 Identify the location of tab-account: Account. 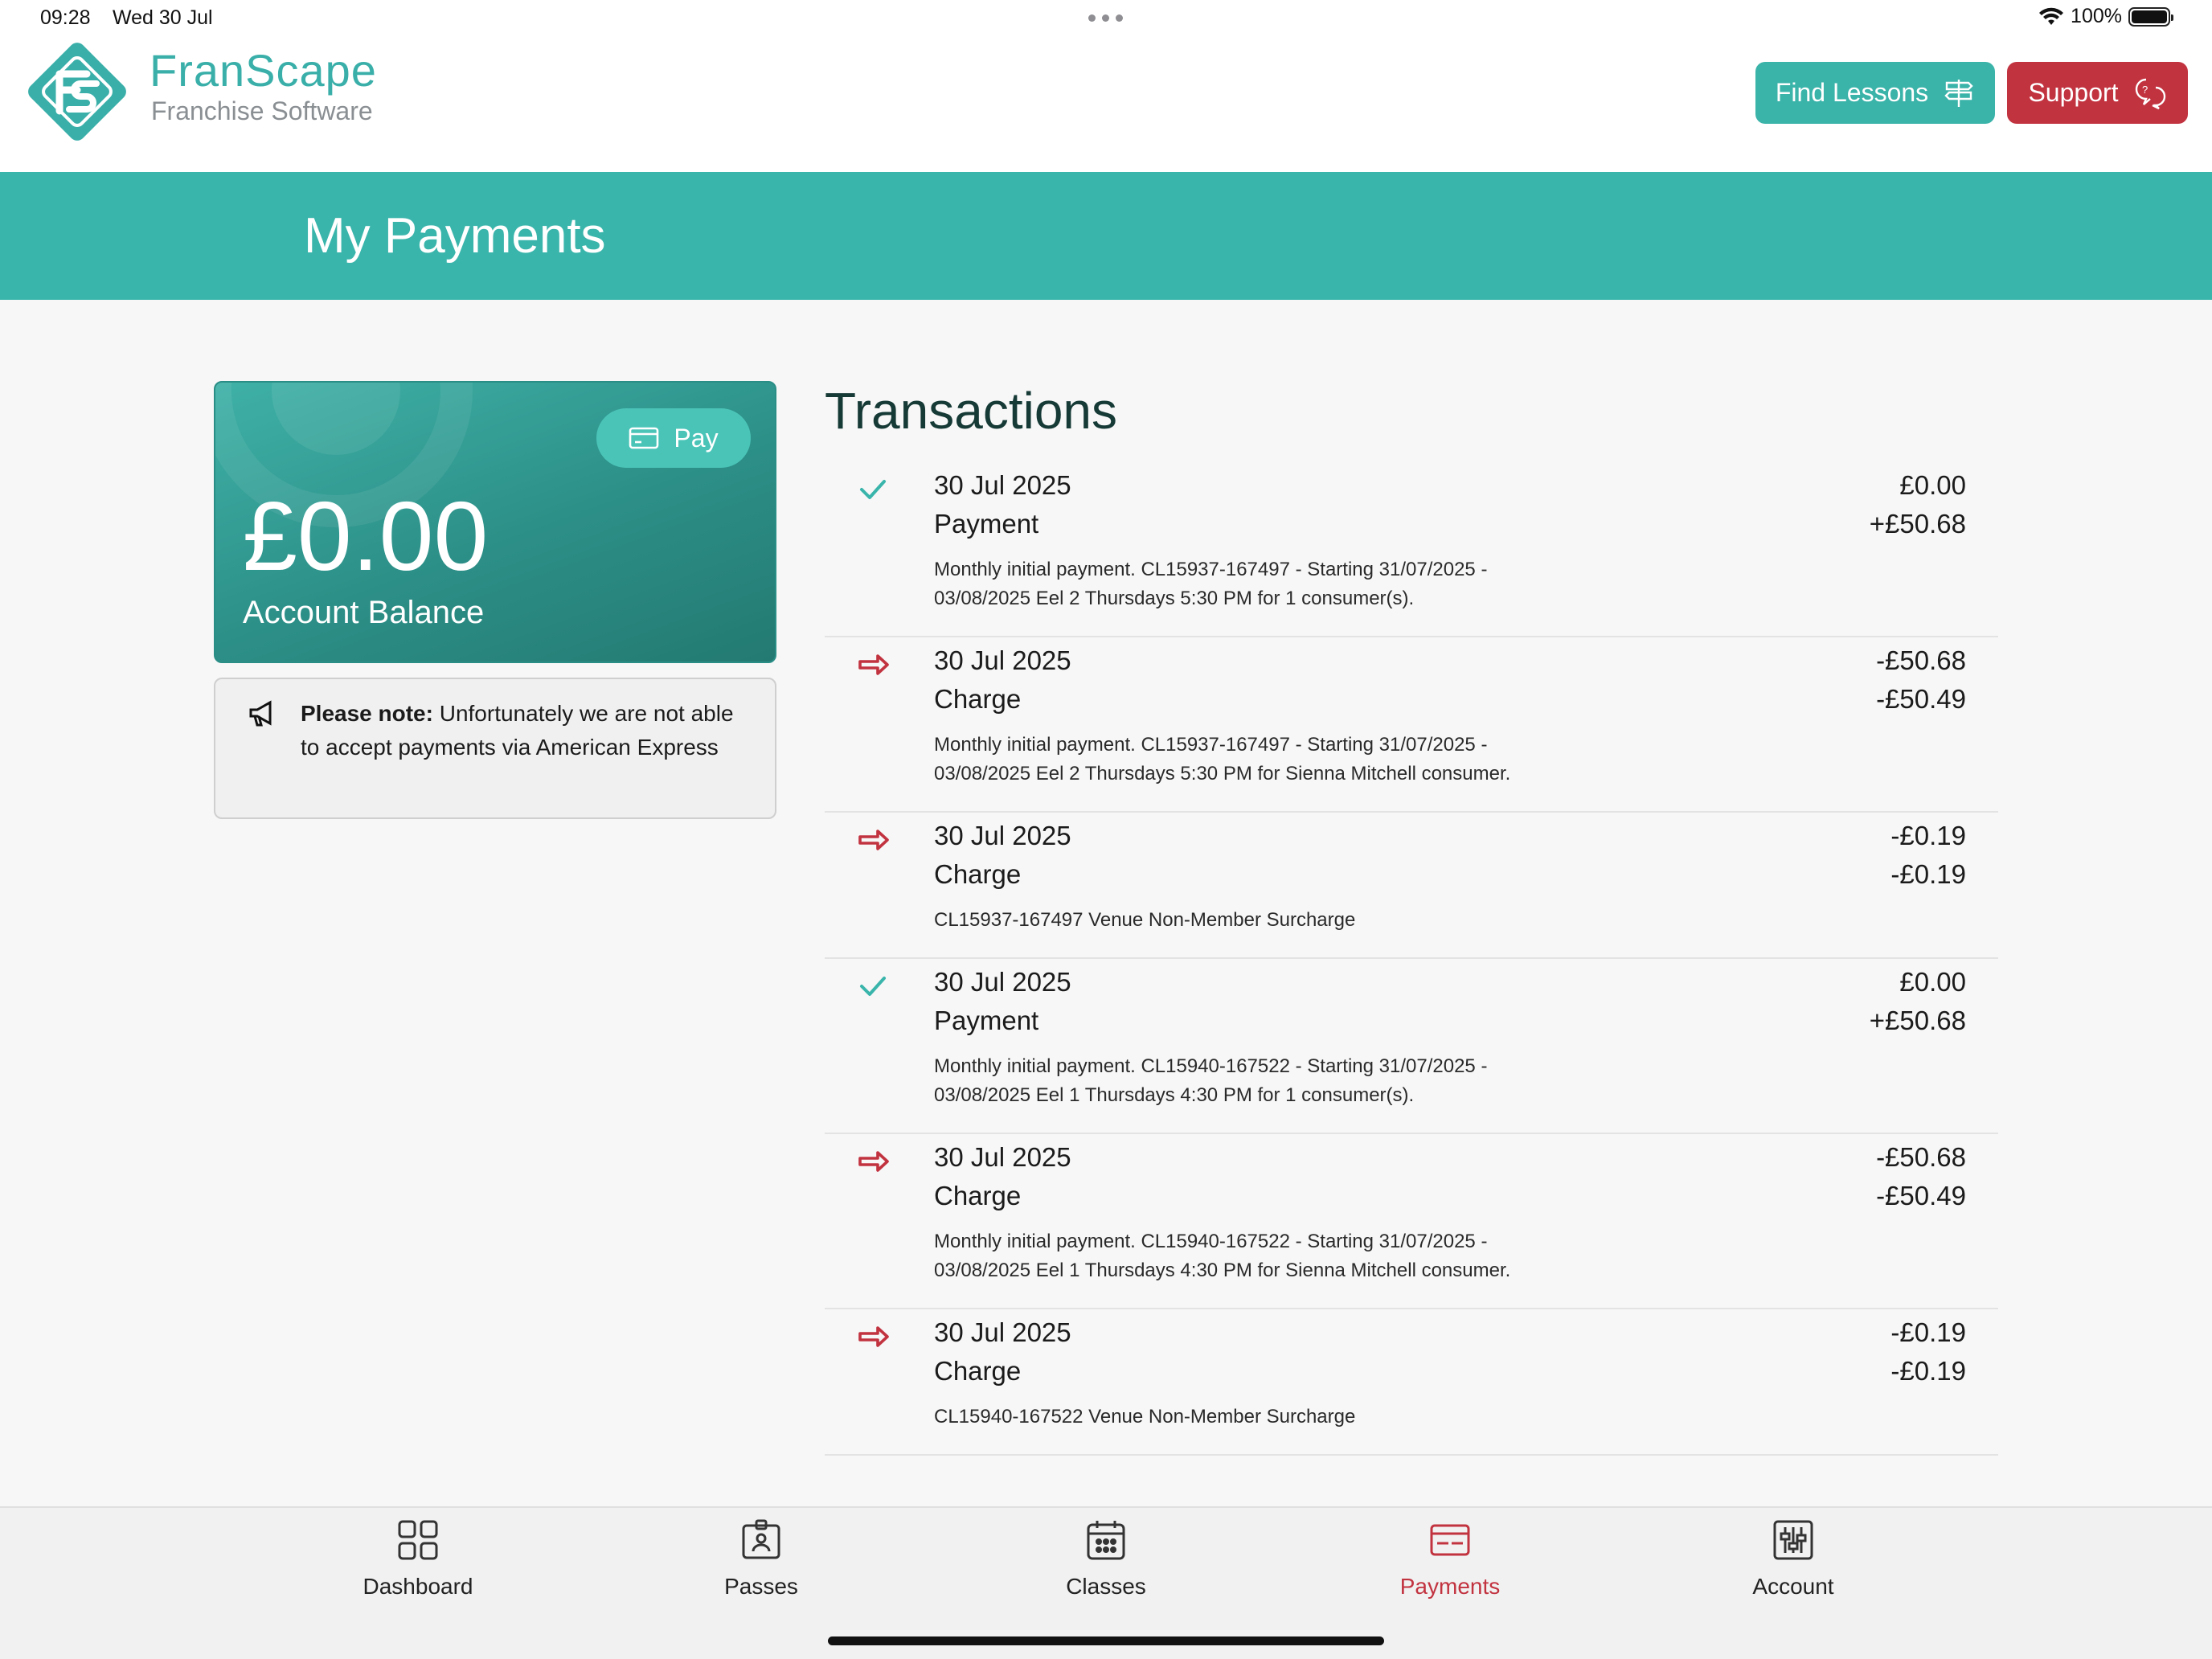
(1793, 1574).